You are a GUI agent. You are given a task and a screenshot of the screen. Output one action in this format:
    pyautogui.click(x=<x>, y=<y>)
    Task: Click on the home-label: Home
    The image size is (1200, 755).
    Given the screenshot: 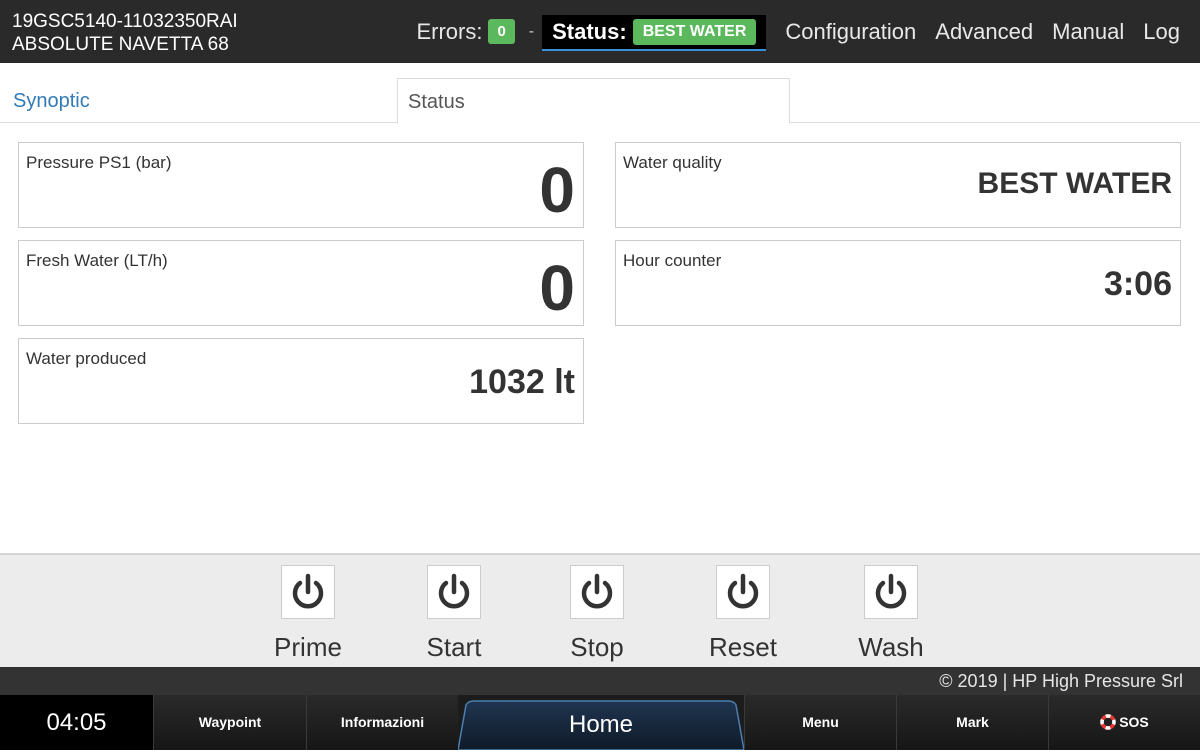 What is the action you would take?
    pyautogui.click(x=601, y=724)
    